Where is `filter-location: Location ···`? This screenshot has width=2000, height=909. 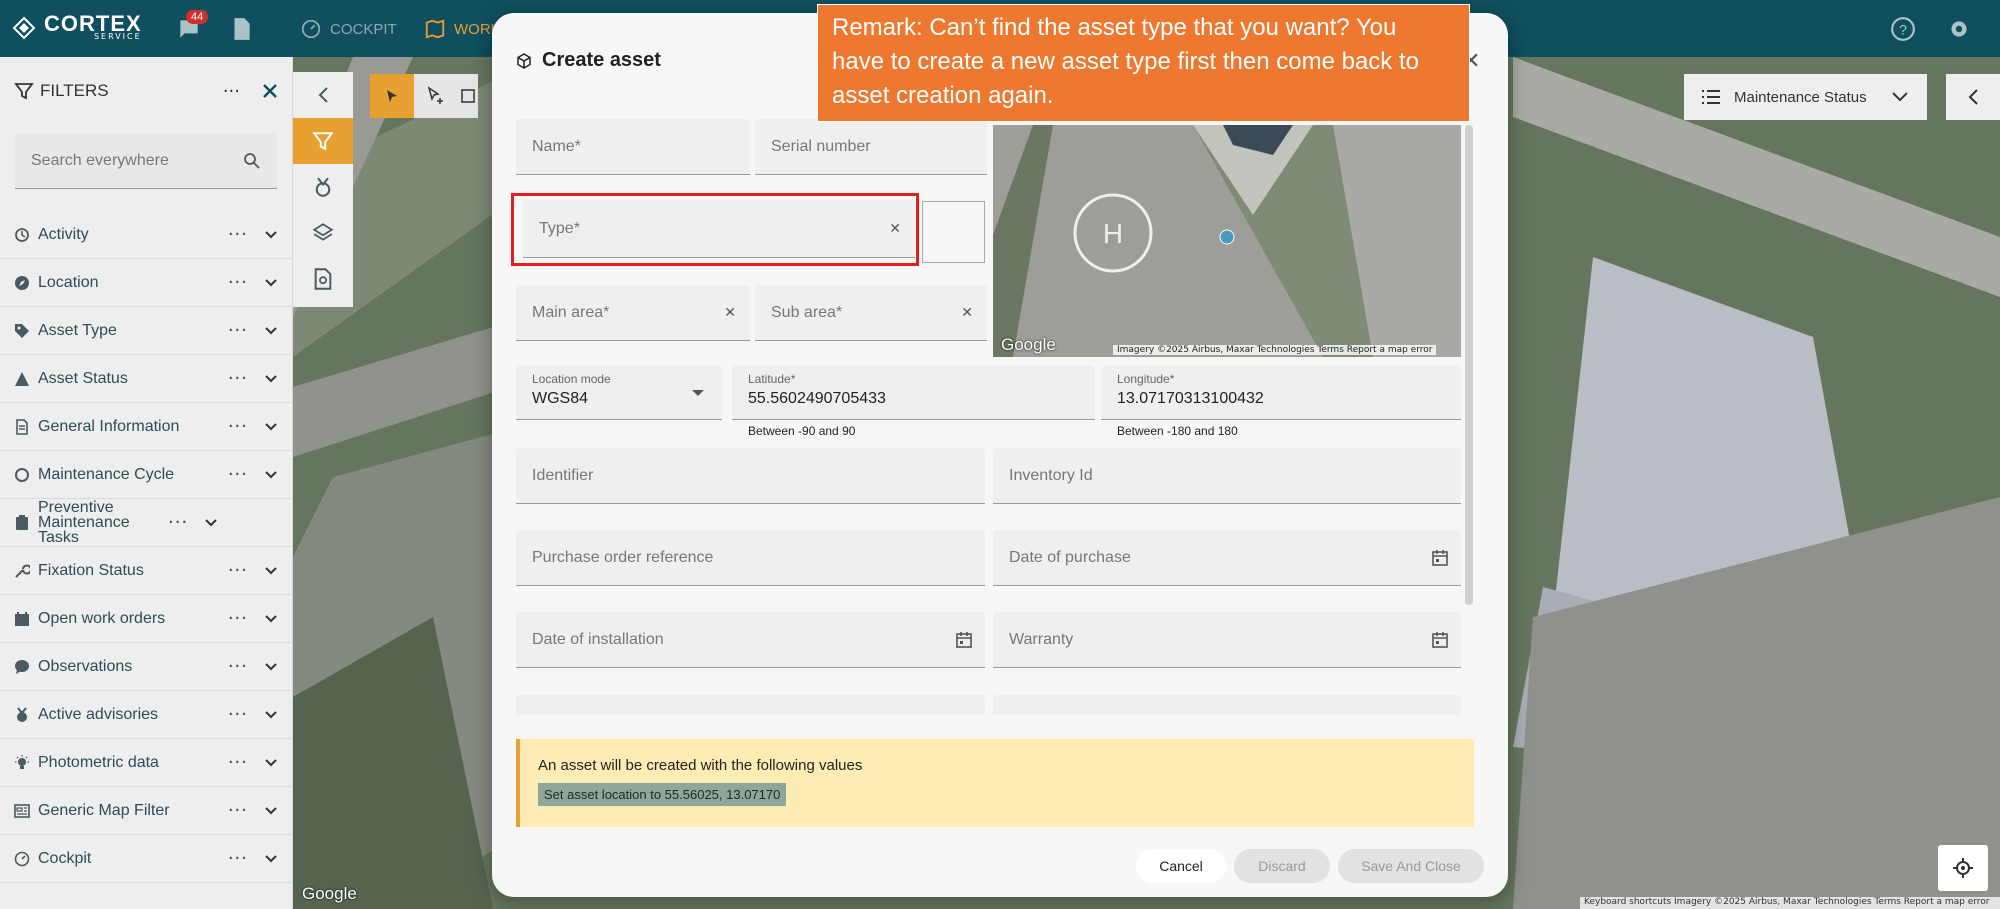 filter-location: Location ··· is located at coordinates (146, 283).